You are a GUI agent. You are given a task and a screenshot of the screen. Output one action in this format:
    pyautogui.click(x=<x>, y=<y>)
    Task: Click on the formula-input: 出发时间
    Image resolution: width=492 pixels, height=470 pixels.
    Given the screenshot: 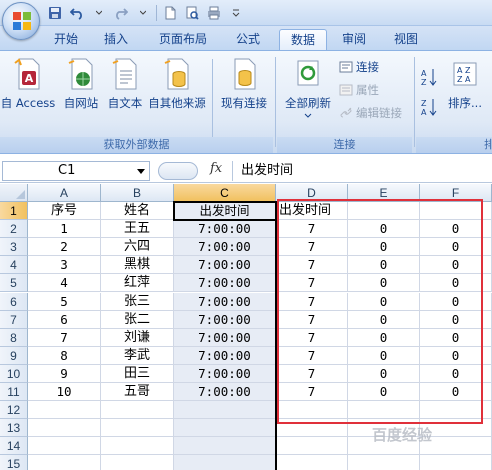 What is the action you would take?
    pyautogui.click(x=361, y=171)
    